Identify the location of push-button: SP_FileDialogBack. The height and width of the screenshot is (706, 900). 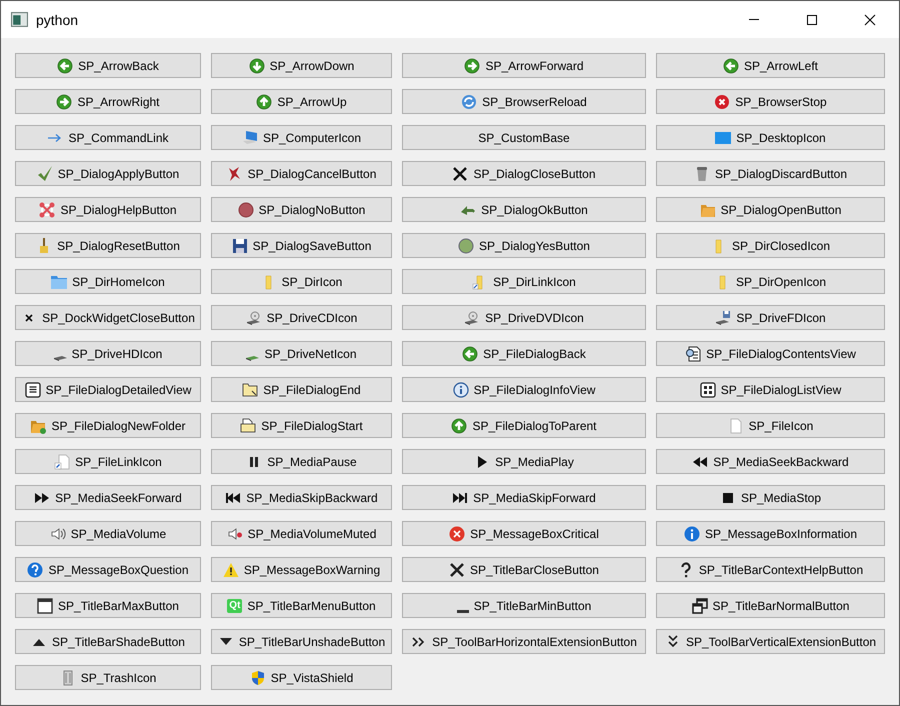
(524, 353).